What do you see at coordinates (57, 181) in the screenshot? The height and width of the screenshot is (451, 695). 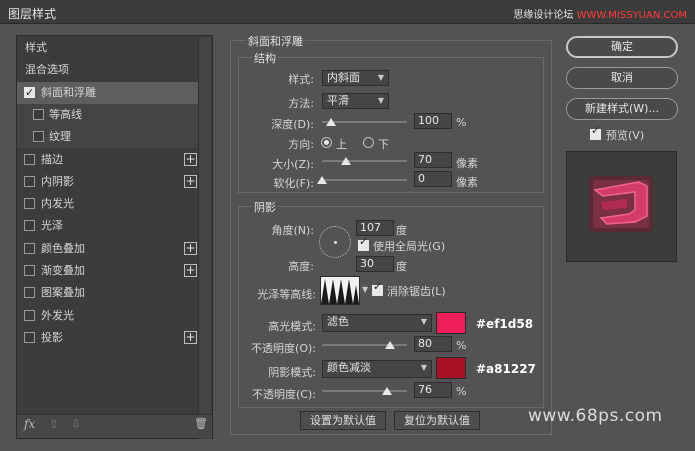 I see `style-list-label: 内阴影` at bounding box center [57, 181].